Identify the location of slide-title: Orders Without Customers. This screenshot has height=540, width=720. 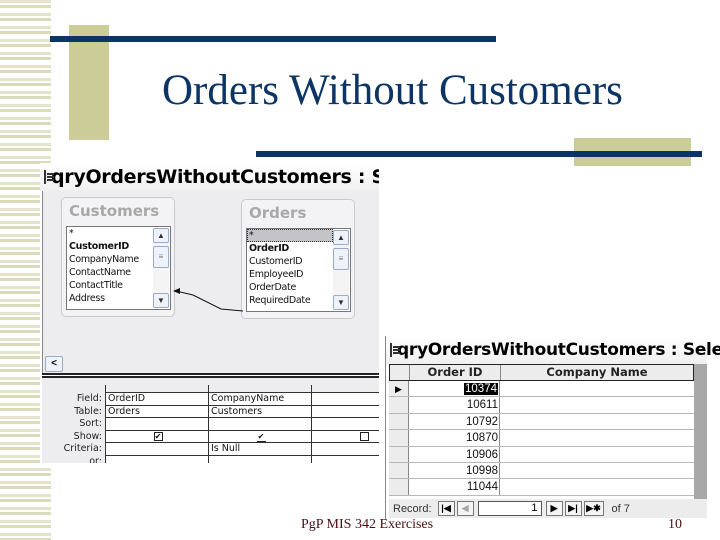
(392, 90).